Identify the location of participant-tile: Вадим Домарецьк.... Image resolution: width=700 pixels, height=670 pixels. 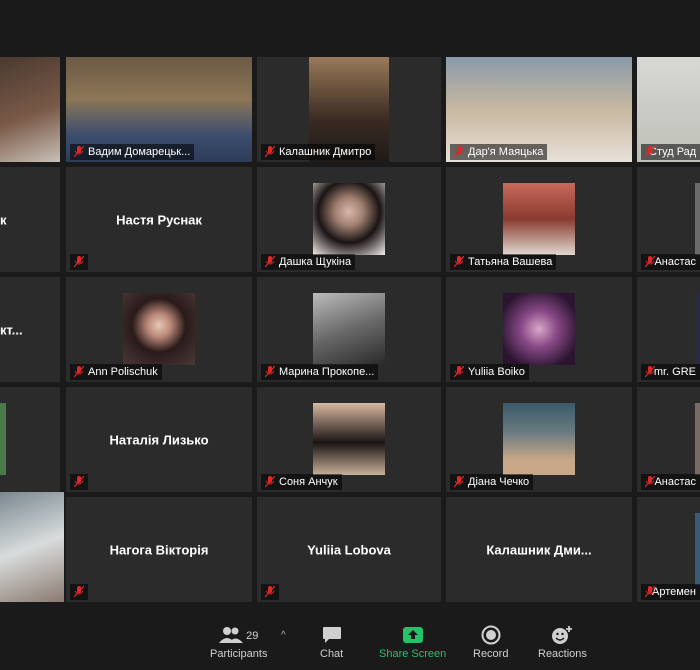
(159, 109).